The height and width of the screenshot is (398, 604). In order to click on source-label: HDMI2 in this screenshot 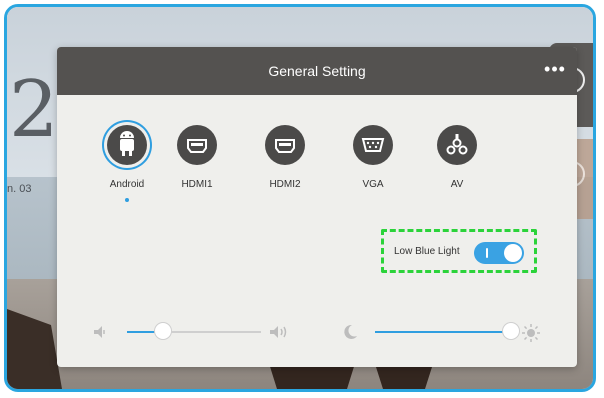, I will do `click(285, 184)`.